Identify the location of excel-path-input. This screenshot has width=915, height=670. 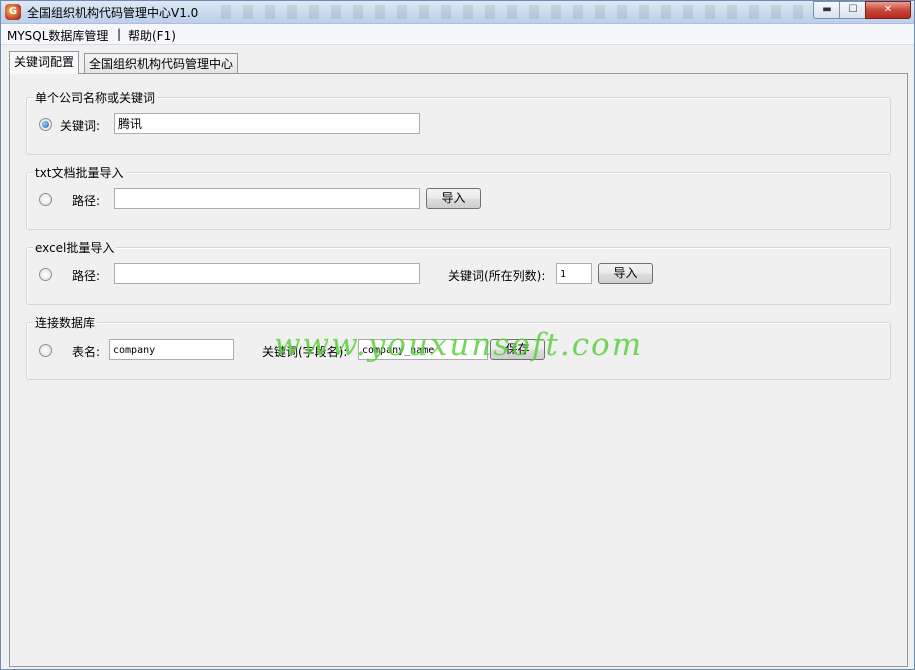
(267, 273).